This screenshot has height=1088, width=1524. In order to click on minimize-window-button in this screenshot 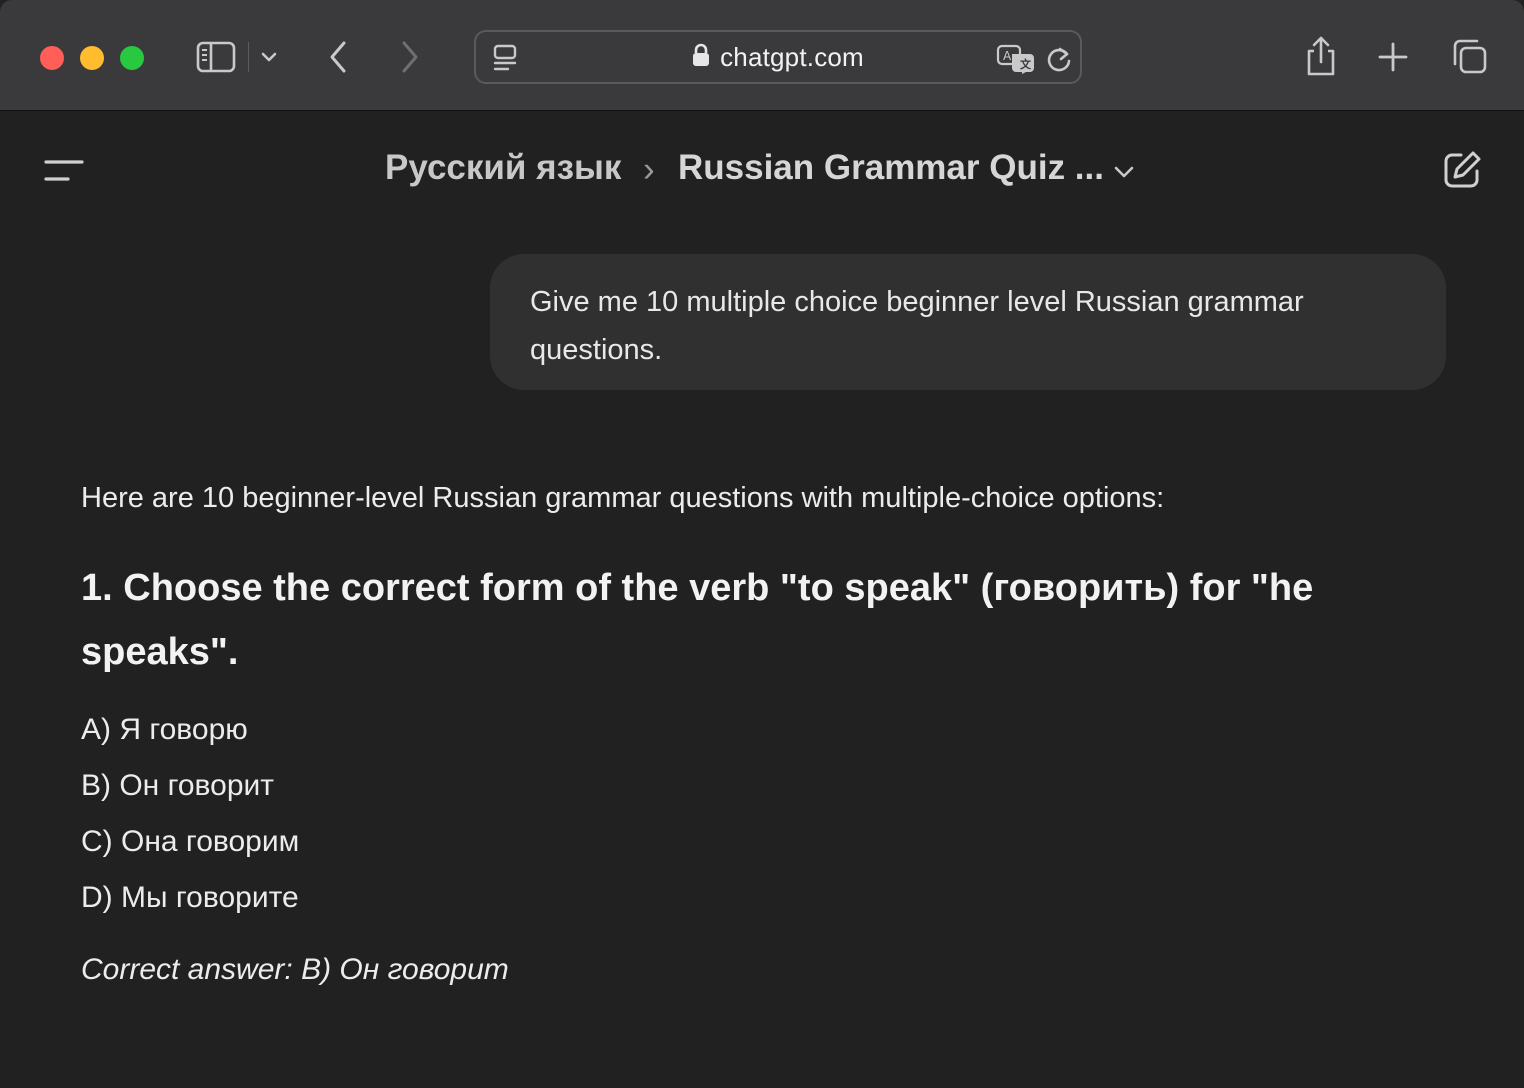, I will do `click(92, 58)`.